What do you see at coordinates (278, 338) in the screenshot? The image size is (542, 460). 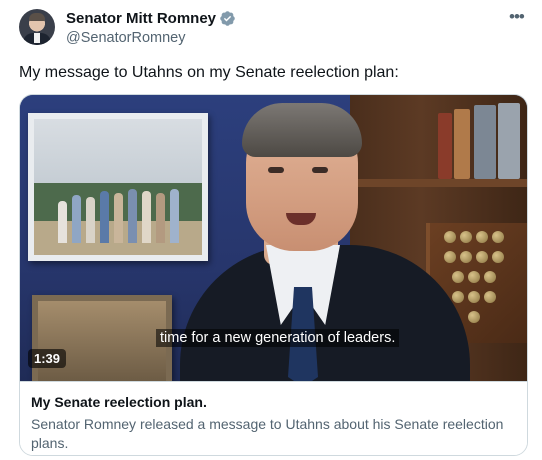 I see `video-caption: time for a new generation of leaders.` at bounding box center [278, 338].